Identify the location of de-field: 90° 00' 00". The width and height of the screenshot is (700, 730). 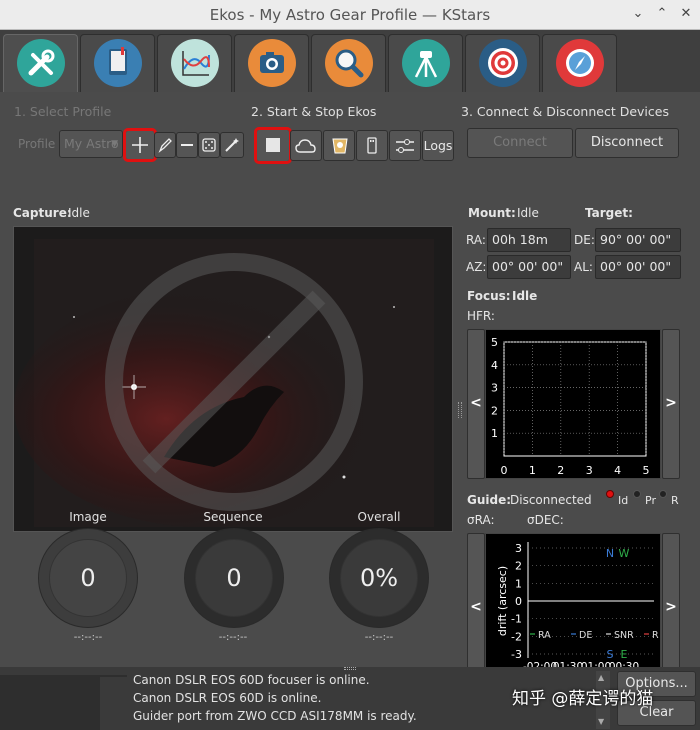
(638, 240).